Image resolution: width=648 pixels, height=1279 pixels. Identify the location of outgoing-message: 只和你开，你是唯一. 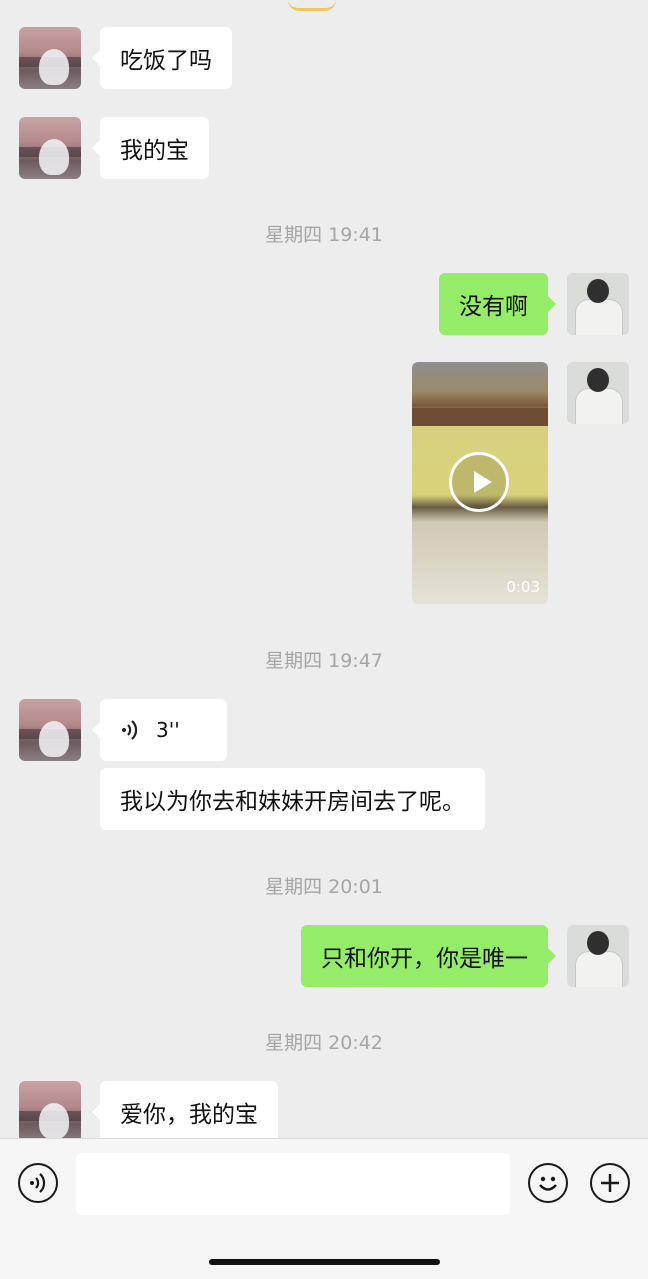
(428, 956).